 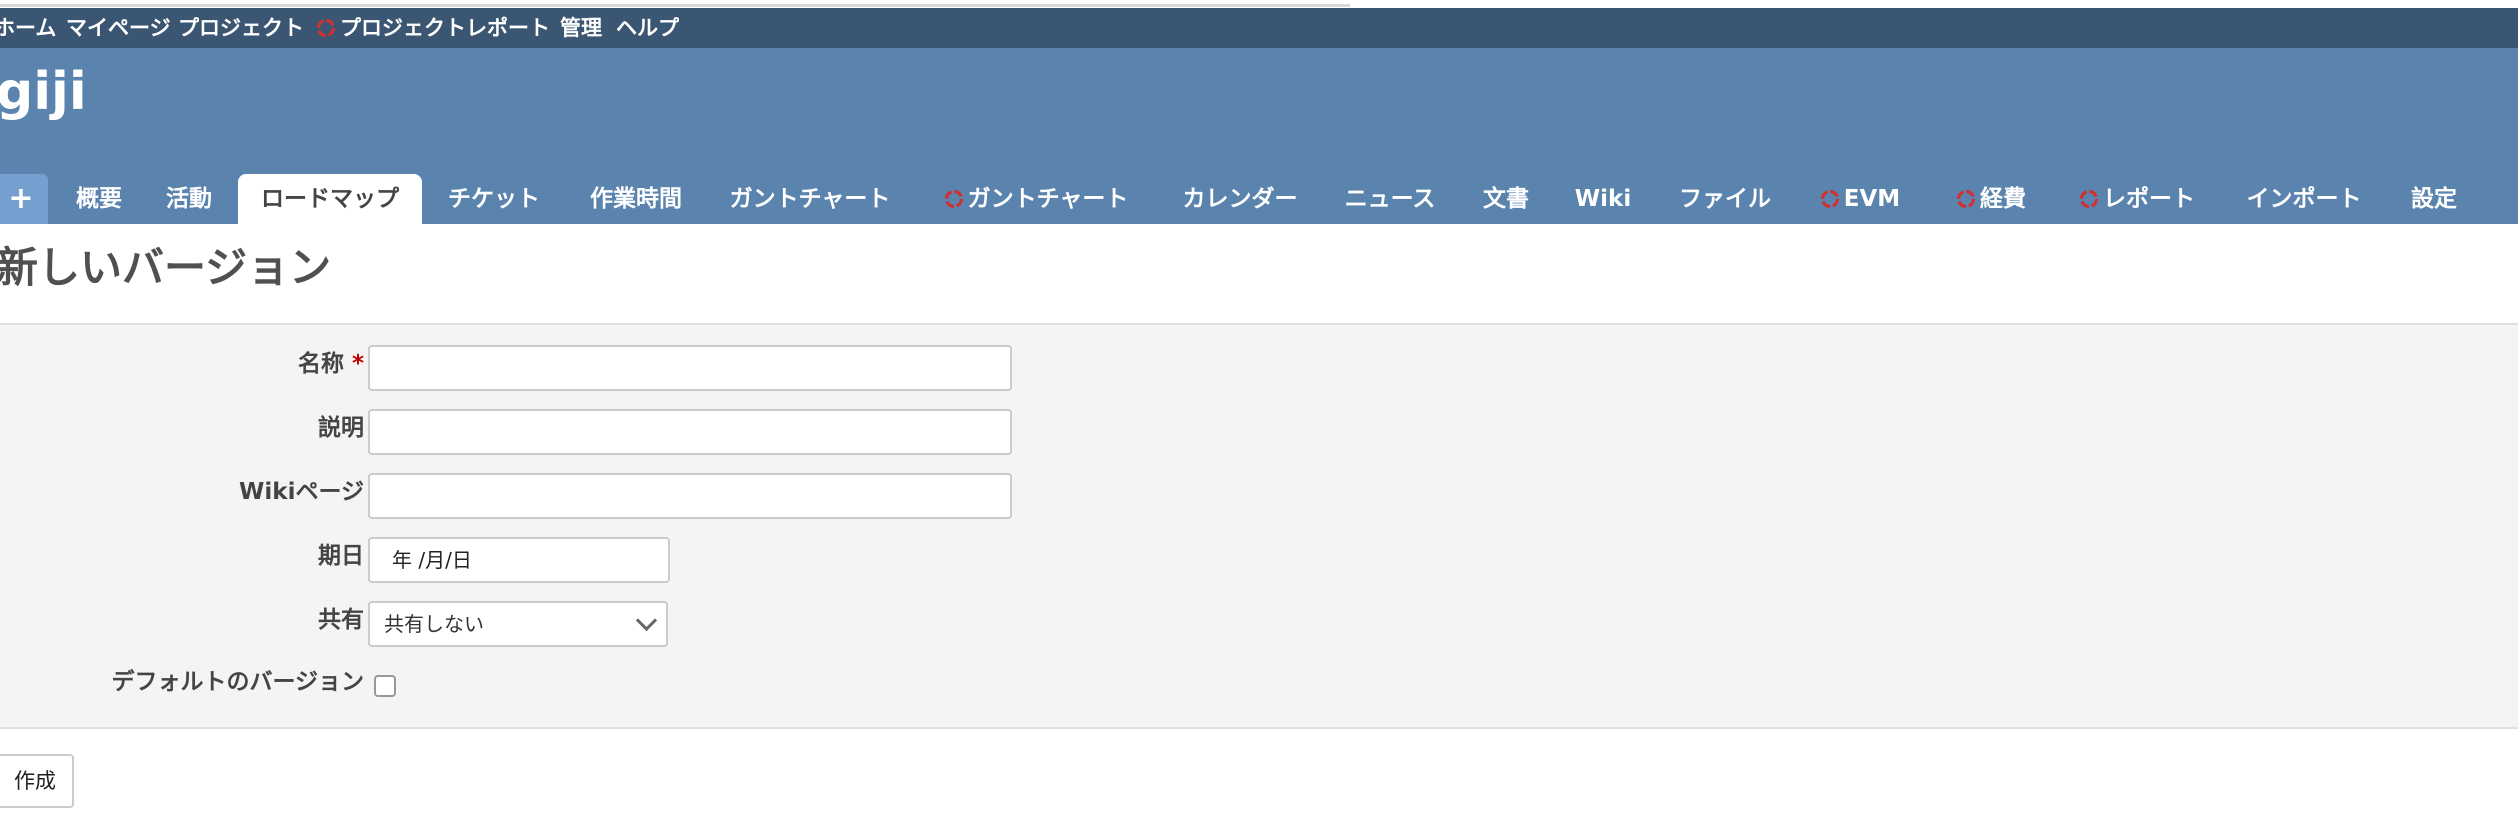 What do you see at coordinates (690, 496) in the screenshot?
I see `wiki-page-input` at bounding box center [690, 496].